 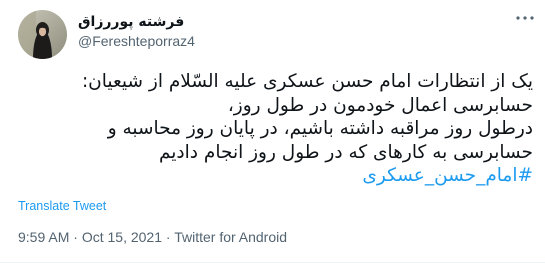 What do you see at coordinates (43, 237) in the screenshot?
I see `tweet-time: 9:59 AM` at bounding box center [43, 237].